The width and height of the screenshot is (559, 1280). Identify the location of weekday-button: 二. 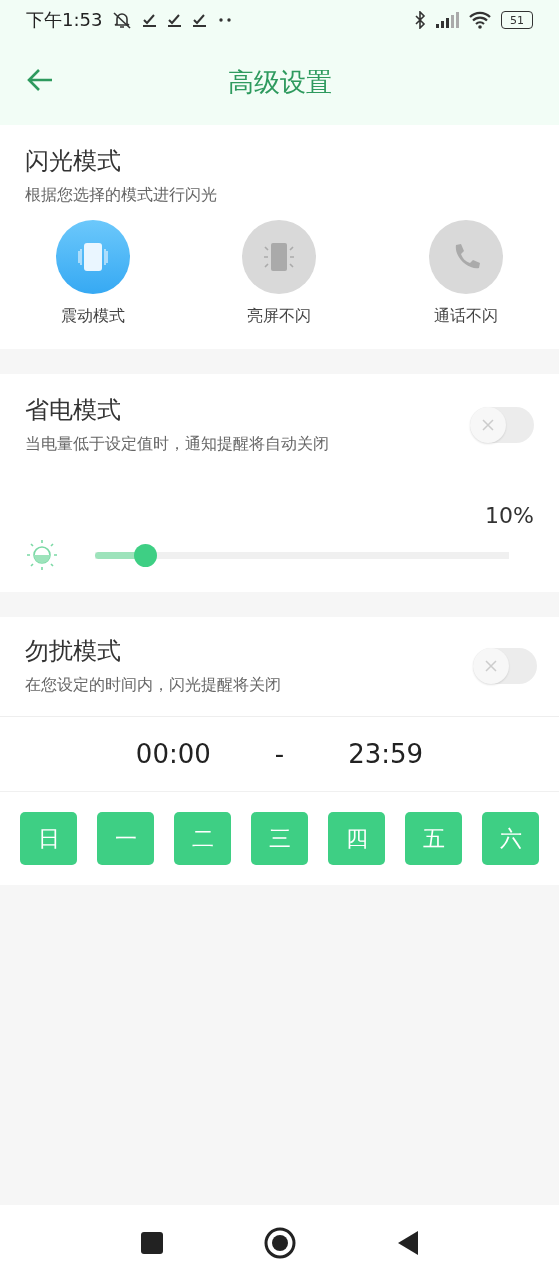
(202, 838).